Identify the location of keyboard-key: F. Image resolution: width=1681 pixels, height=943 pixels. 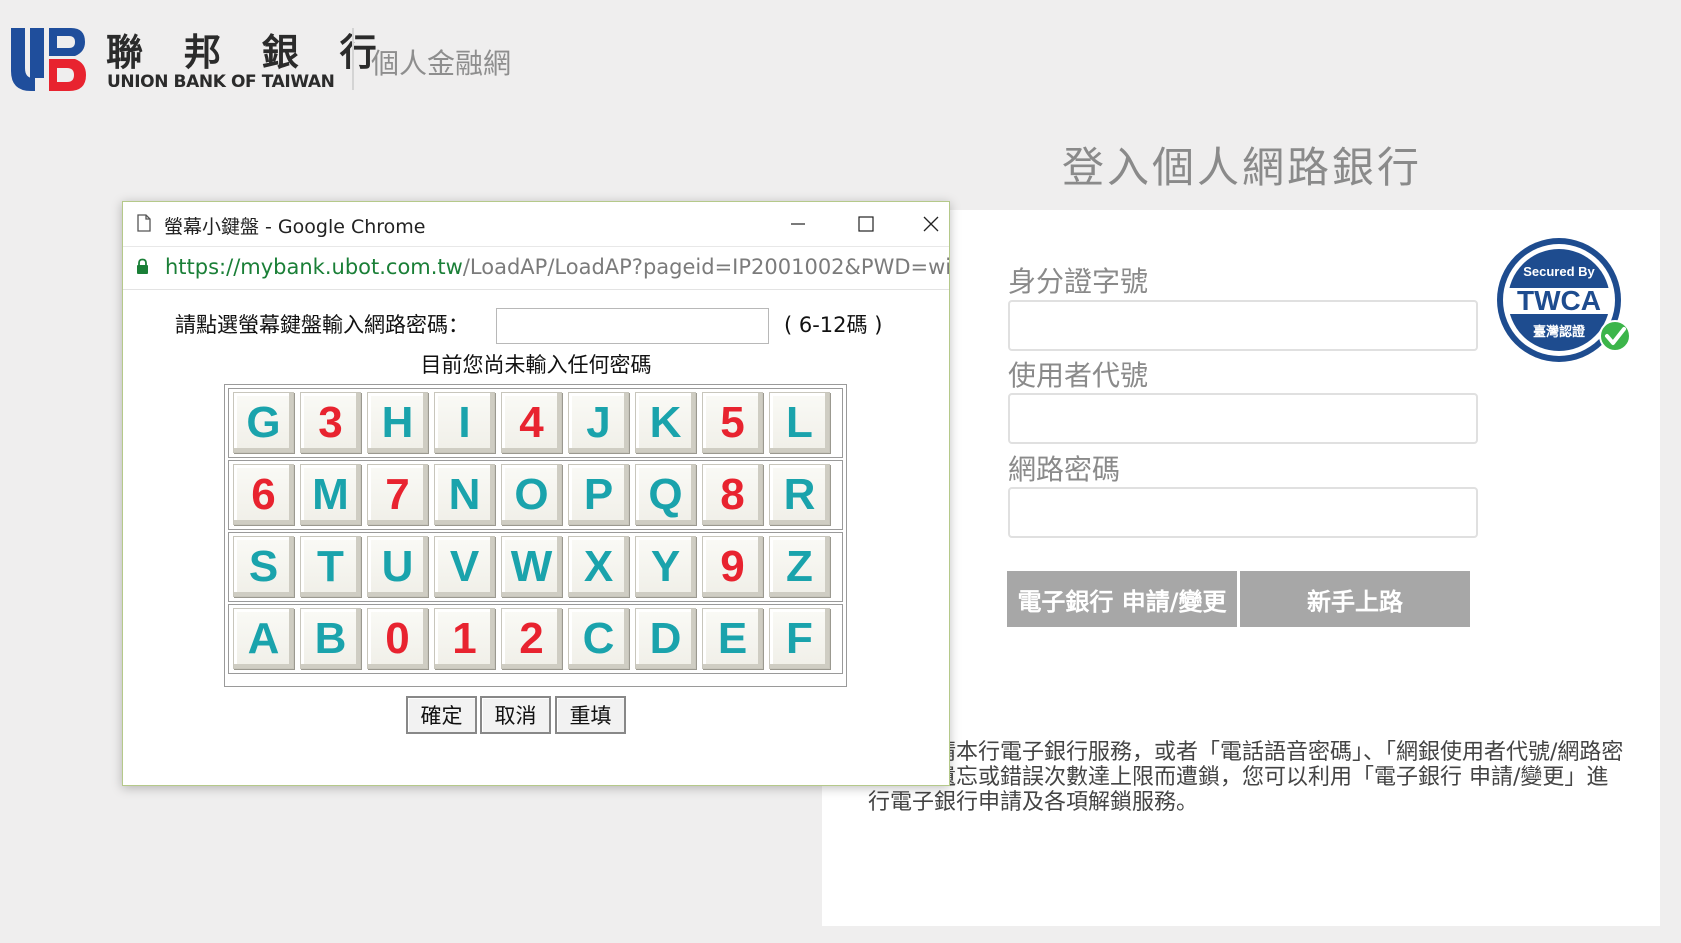
(799, 638).